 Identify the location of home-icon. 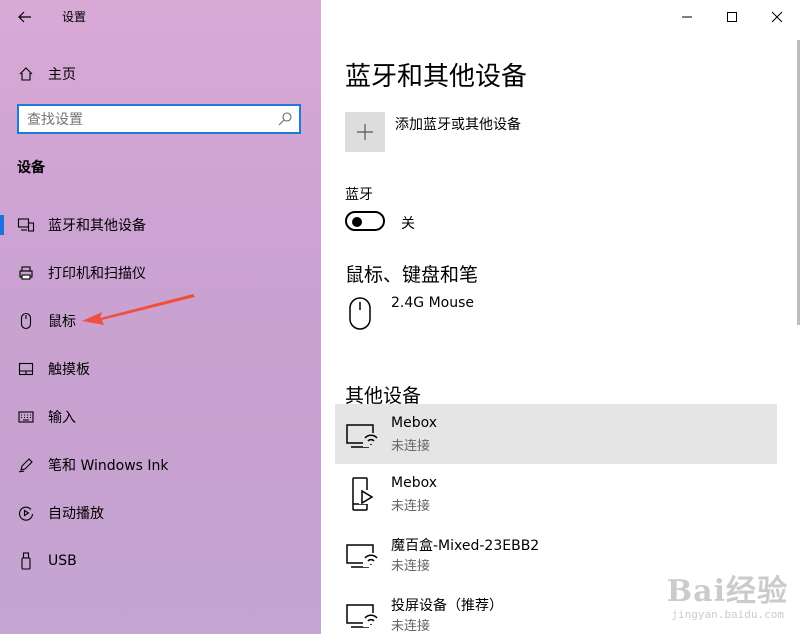
(26, 74).